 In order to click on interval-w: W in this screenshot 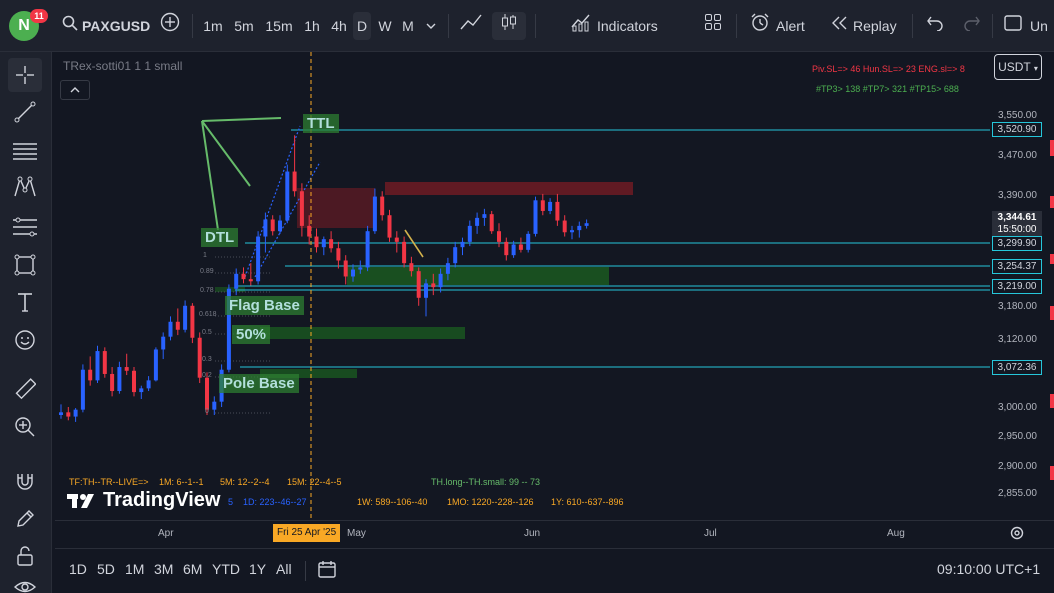, I will do `click(385, 26)`.